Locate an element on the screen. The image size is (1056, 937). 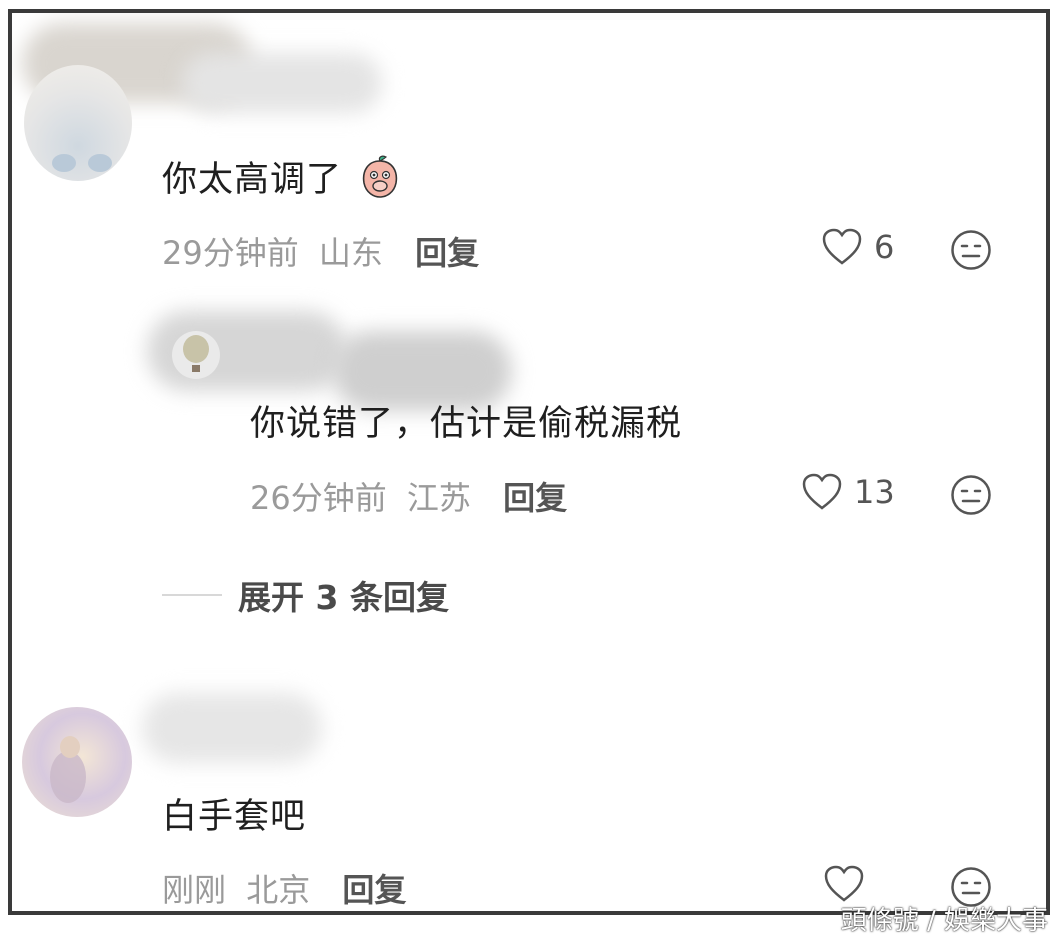
like-count: 13 is located at coordinates (874, 492).